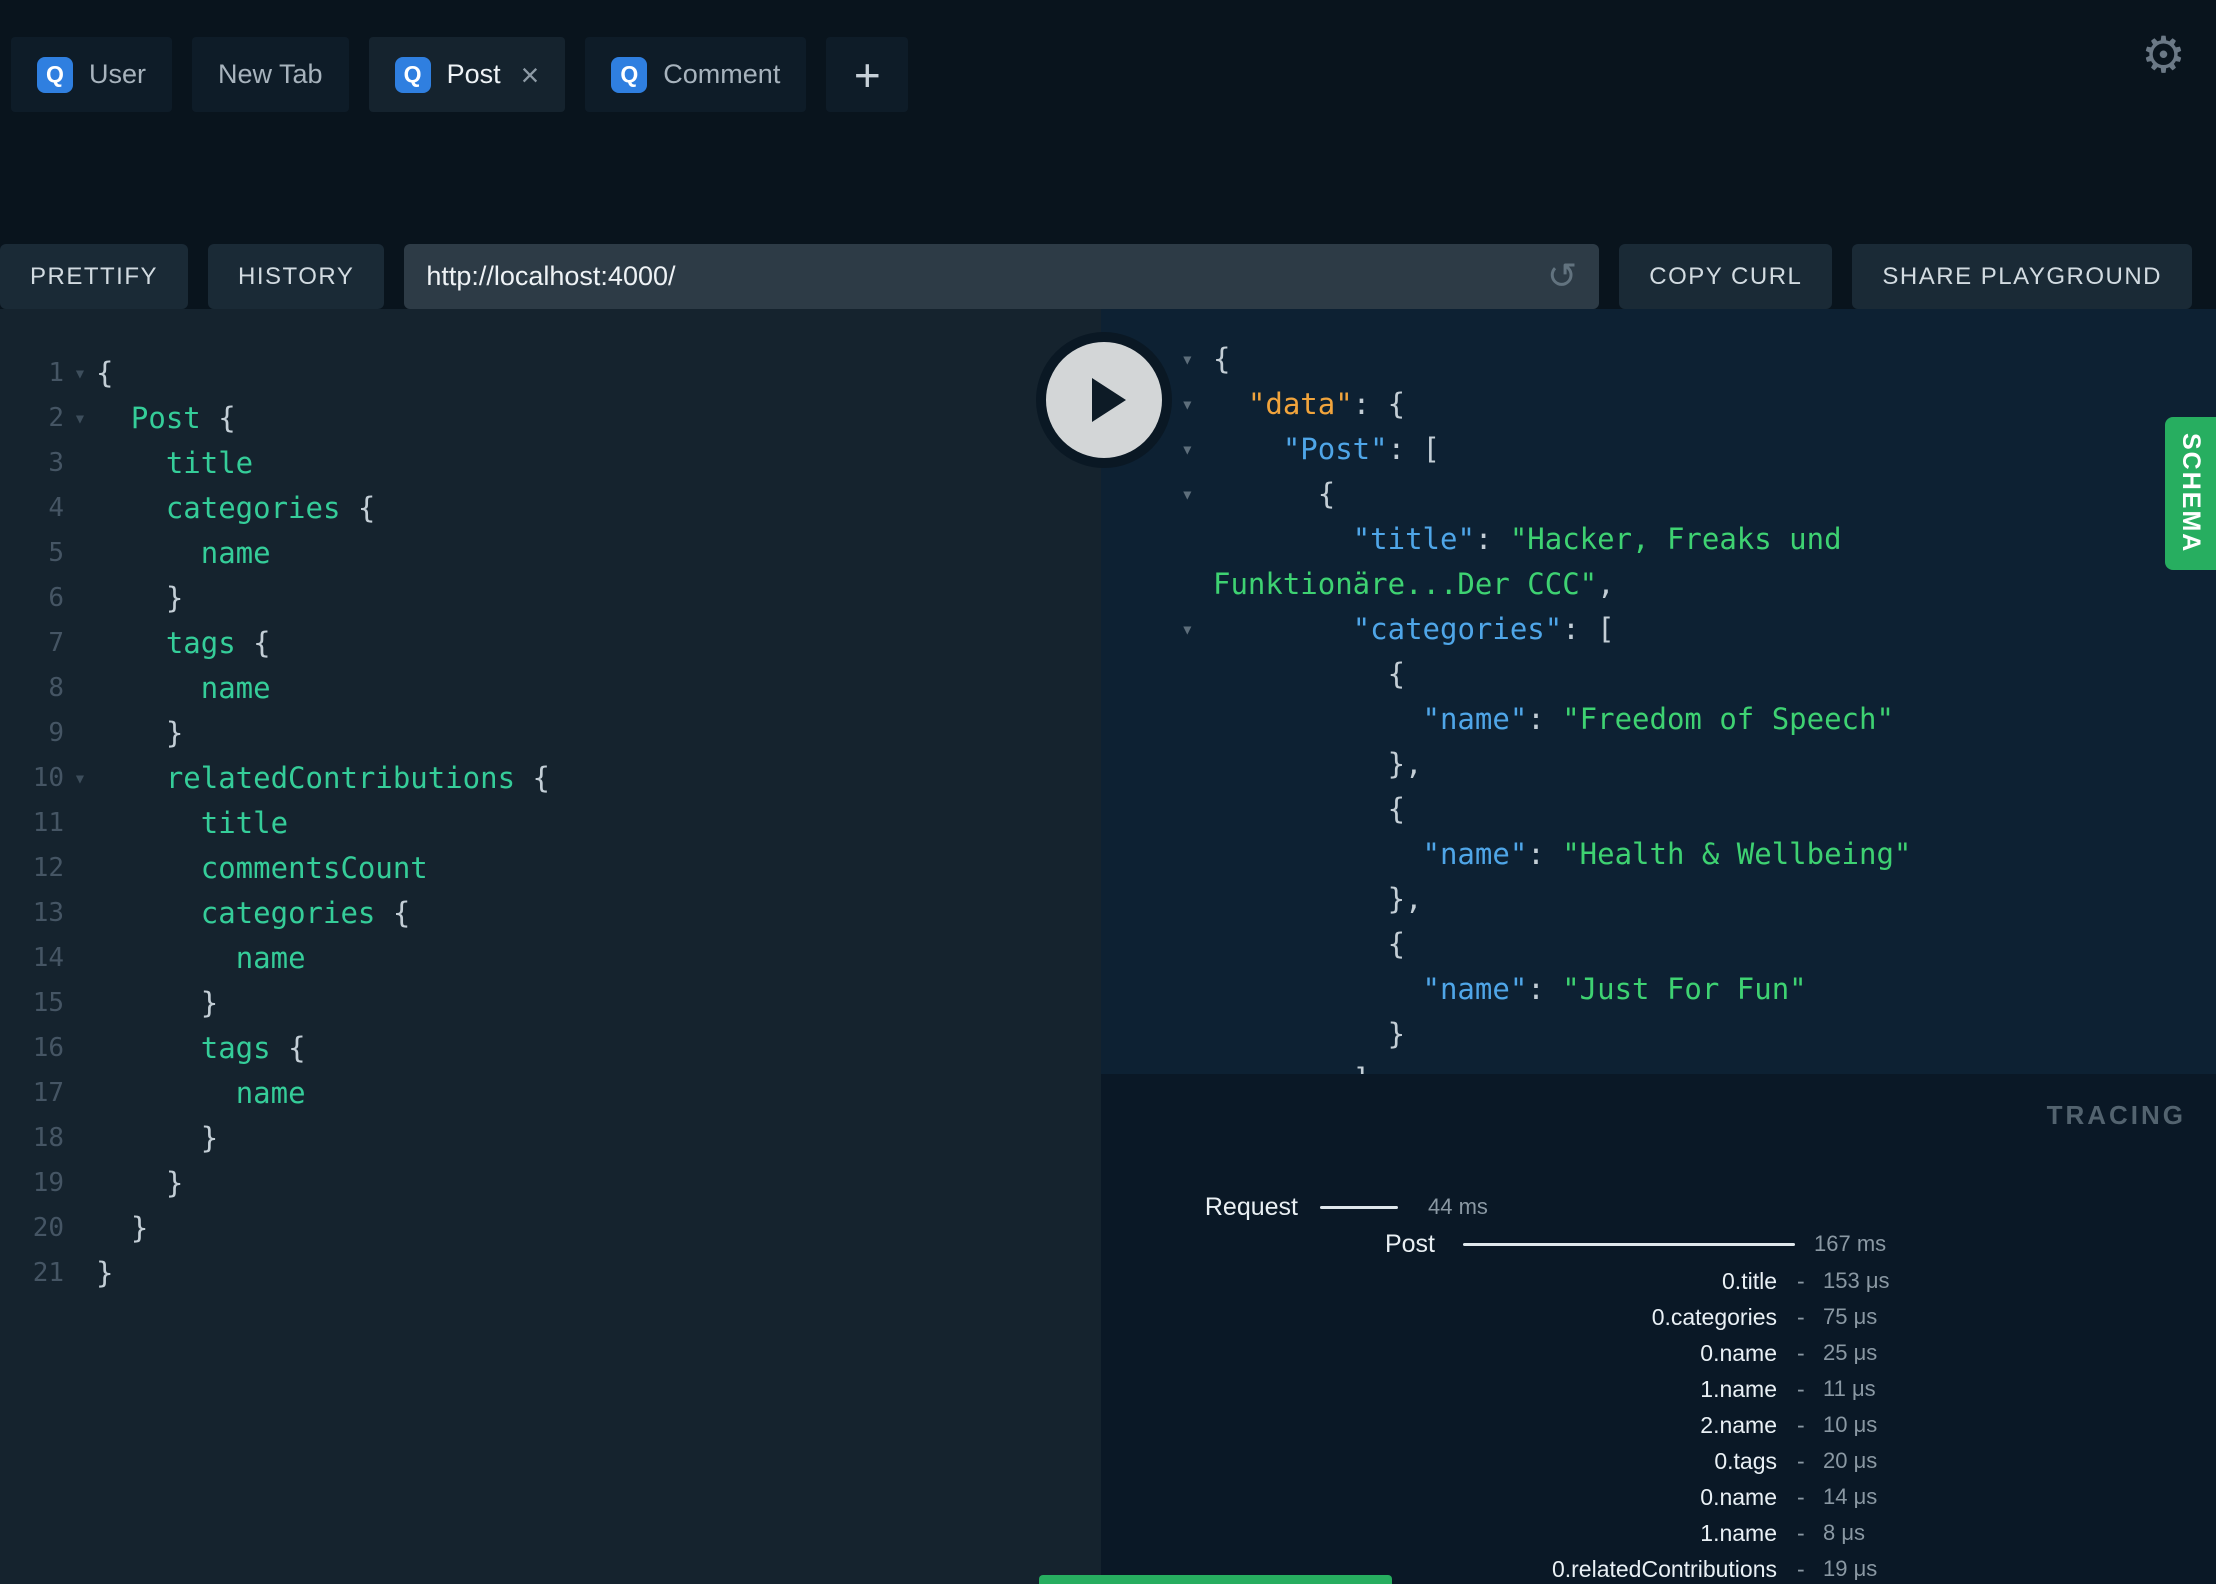 The width and height of the screenshot is (2216, 1584). I want to click on token: : [, so click(1413, 449).